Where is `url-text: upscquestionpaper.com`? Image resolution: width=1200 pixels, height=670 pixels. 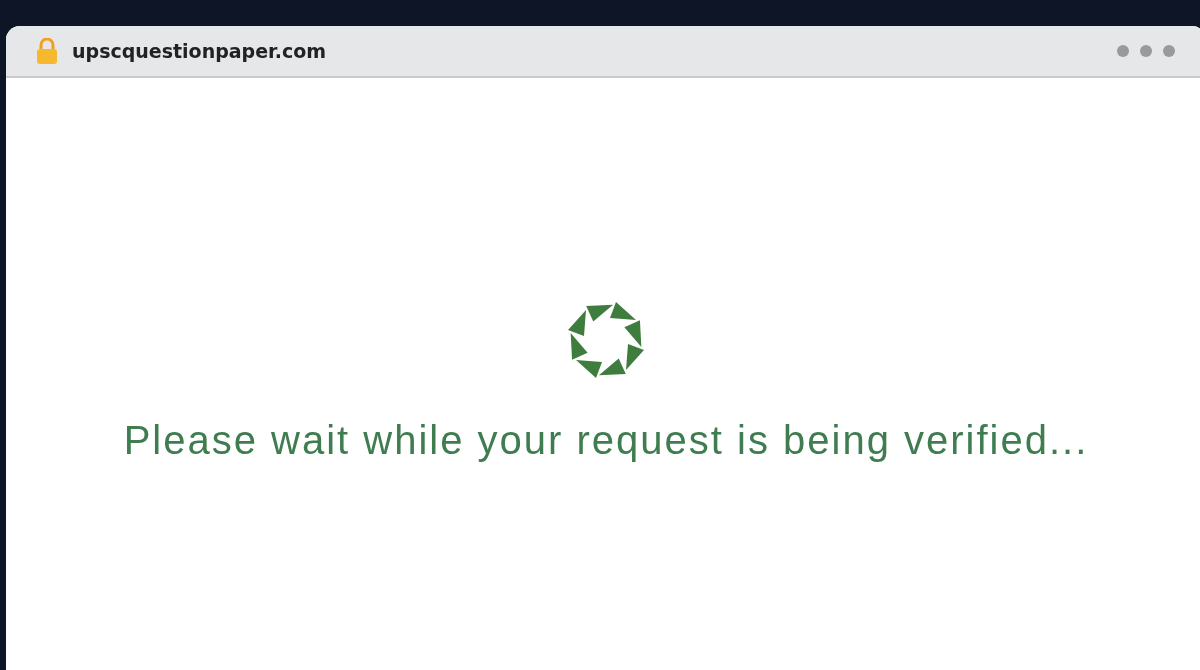
url-text: upscquestionpaper.com is located at coordinates (199, 51).